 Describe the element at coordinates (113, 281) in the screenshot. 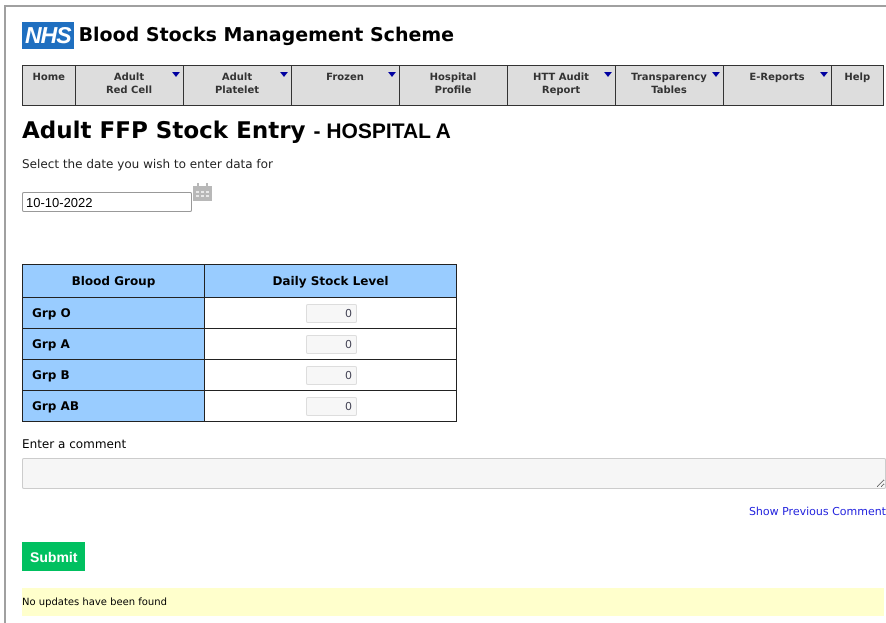

I see `column-header: Blood Group` at that location.